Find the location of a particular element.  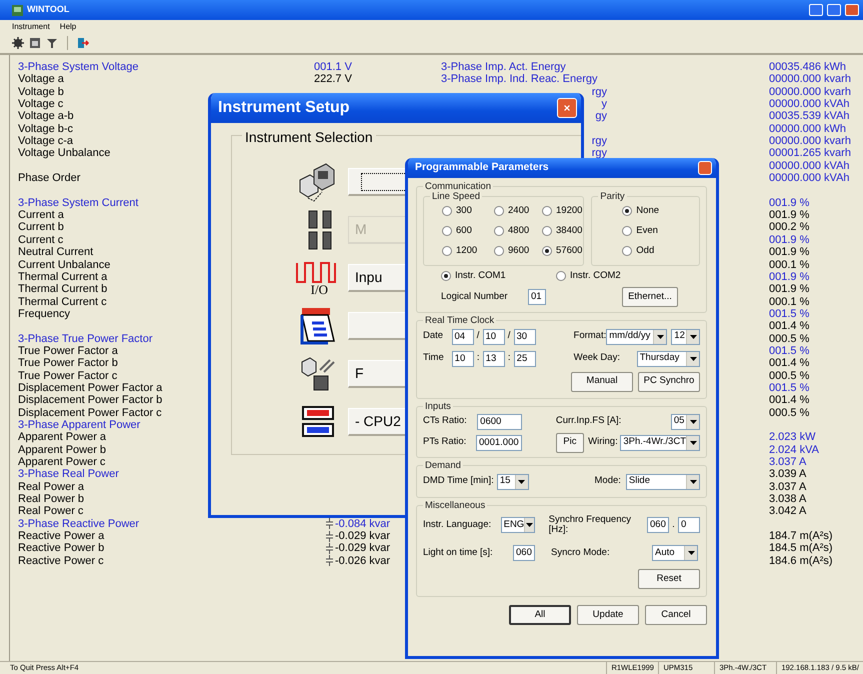

tool-icon is located at coordinates (52, 43).